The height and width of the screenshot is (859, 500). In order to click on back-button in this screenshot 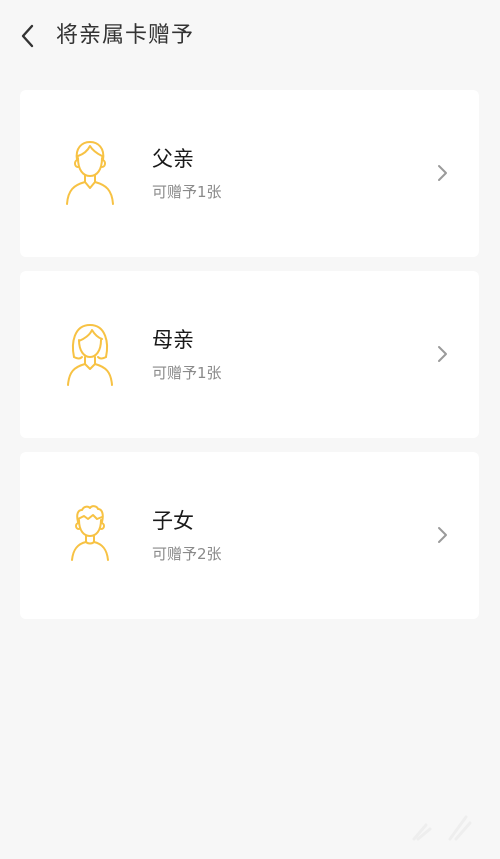, I will do `click(28, 36)`.